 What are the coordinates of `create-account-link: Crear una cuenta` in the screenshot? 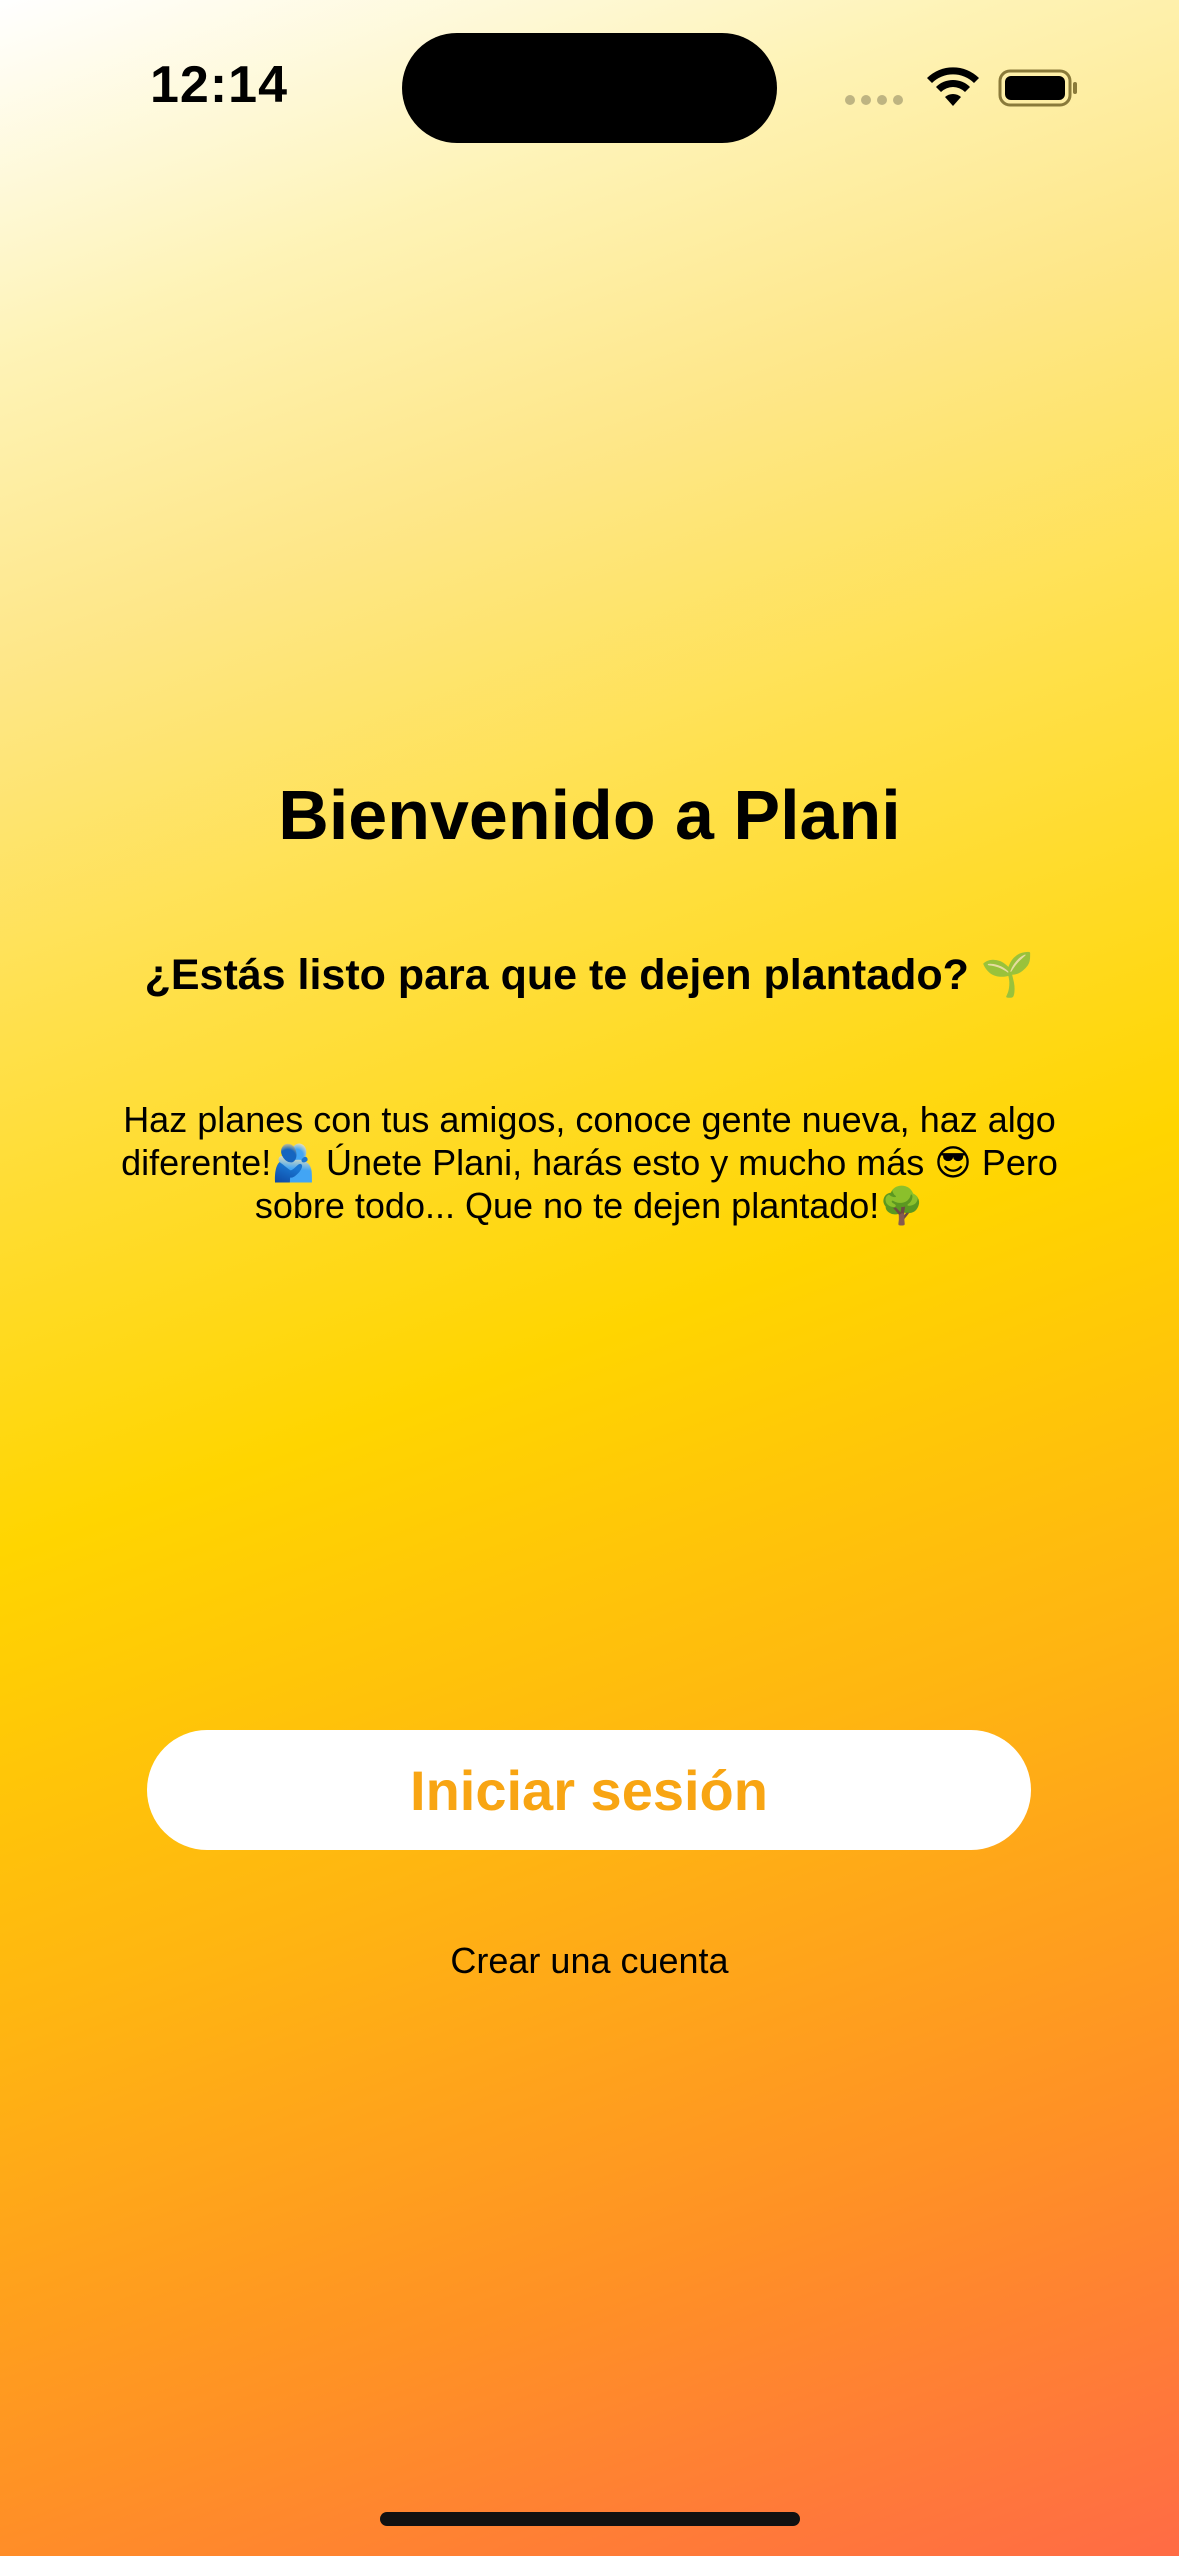 It's located at (589, 1961).